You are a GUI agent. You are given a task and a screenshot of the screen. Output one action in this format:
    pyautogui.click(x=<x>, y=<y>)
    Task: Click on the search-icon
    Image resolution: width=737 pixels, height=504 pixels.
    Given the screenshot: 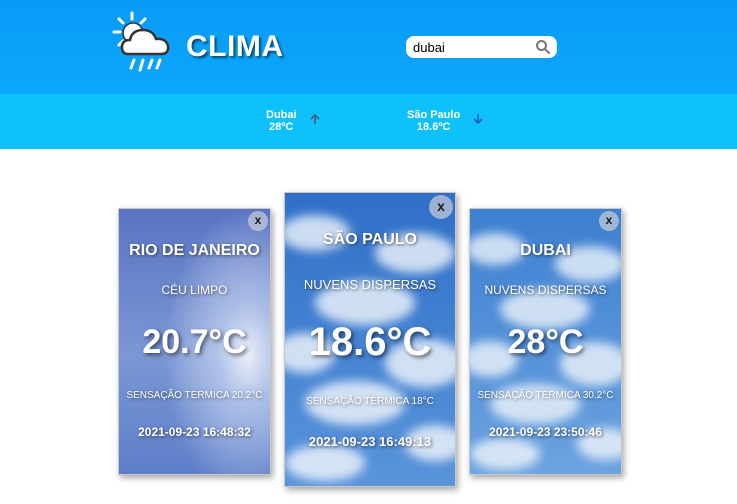 What is the action you would take?
    pyautogui.click(x=543, y=47)
    